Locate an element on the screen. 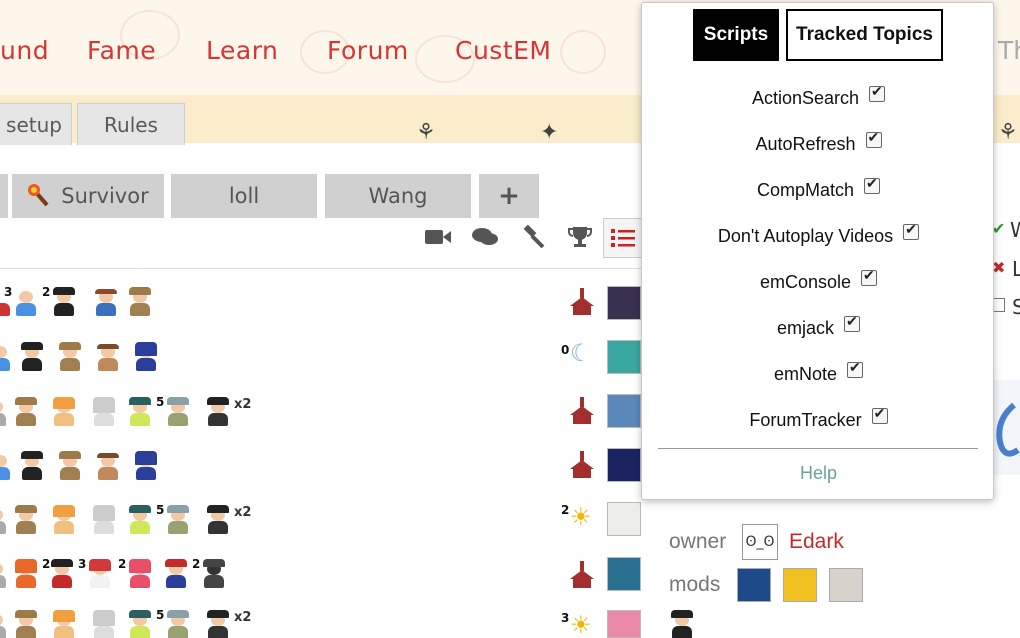  side-option-l: L is located at coordinates (1016, 269).